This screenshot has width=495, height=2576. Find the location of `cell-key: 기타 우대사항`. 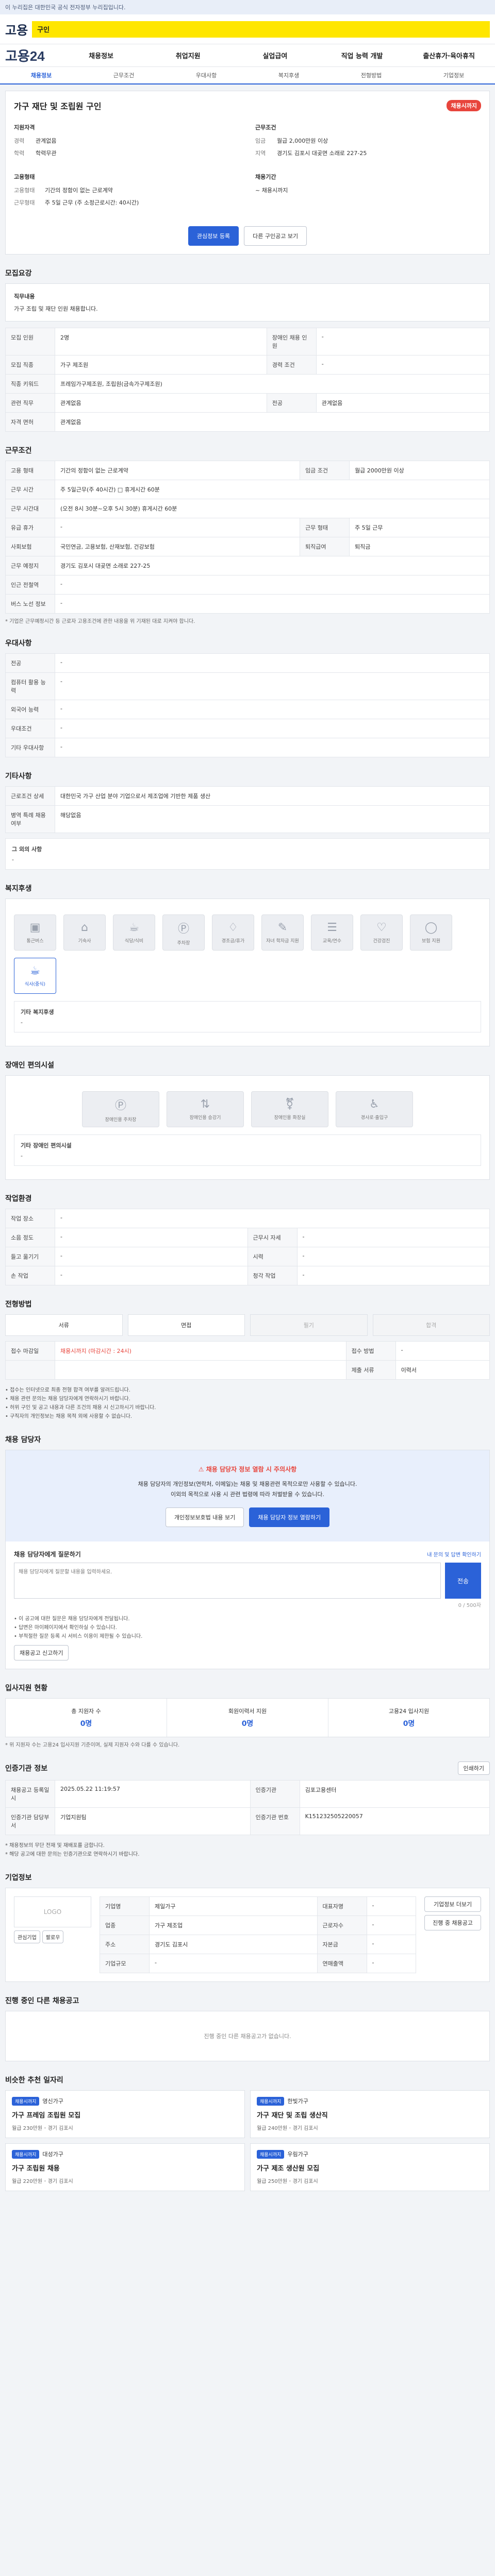

cell-key: 기타 우대사항 is located at coordinates (30, 747).